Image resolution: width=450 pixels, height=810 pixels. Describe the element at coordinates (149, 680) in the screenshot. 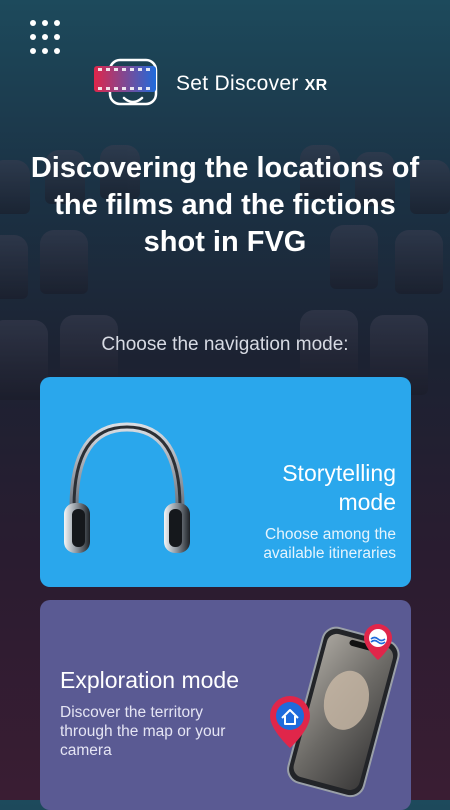

I see `exploration-title: Exploration mode` at that location.